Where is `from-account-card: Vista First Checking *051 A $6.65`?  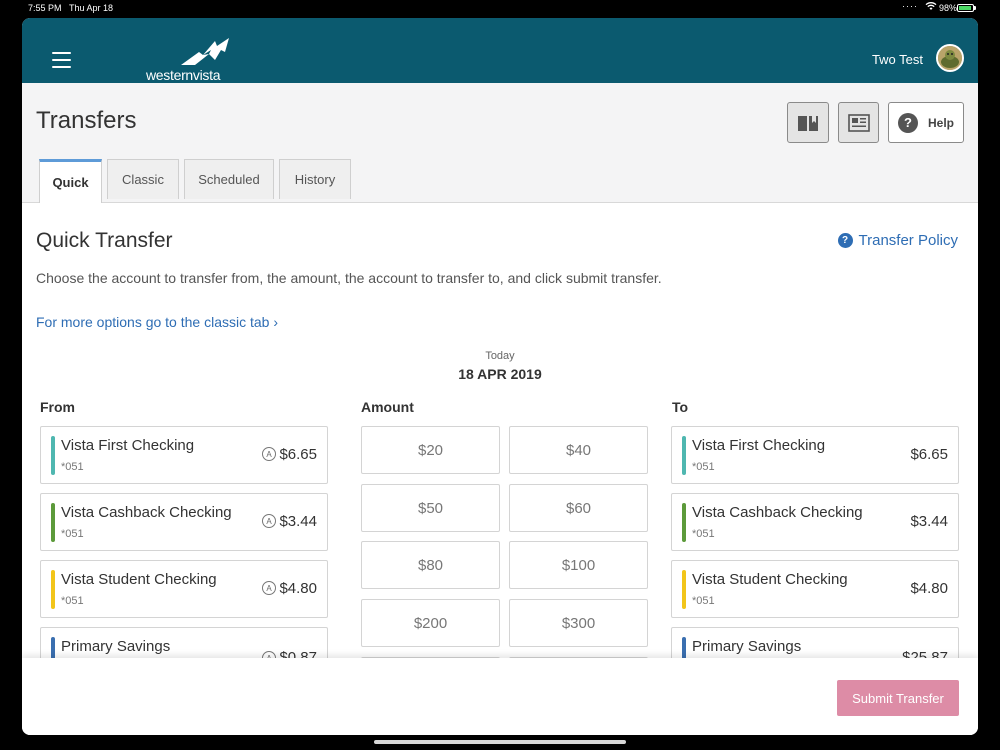
from-account-card: Vista First Checking *051 A $6.65 is located at coordinates (184, 455).